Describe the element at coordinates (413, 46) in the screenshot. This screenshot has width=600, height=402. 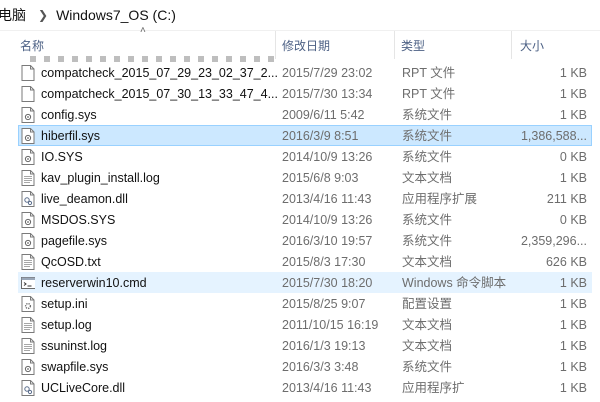
I see `column-header-type-label: 类型` at that location.